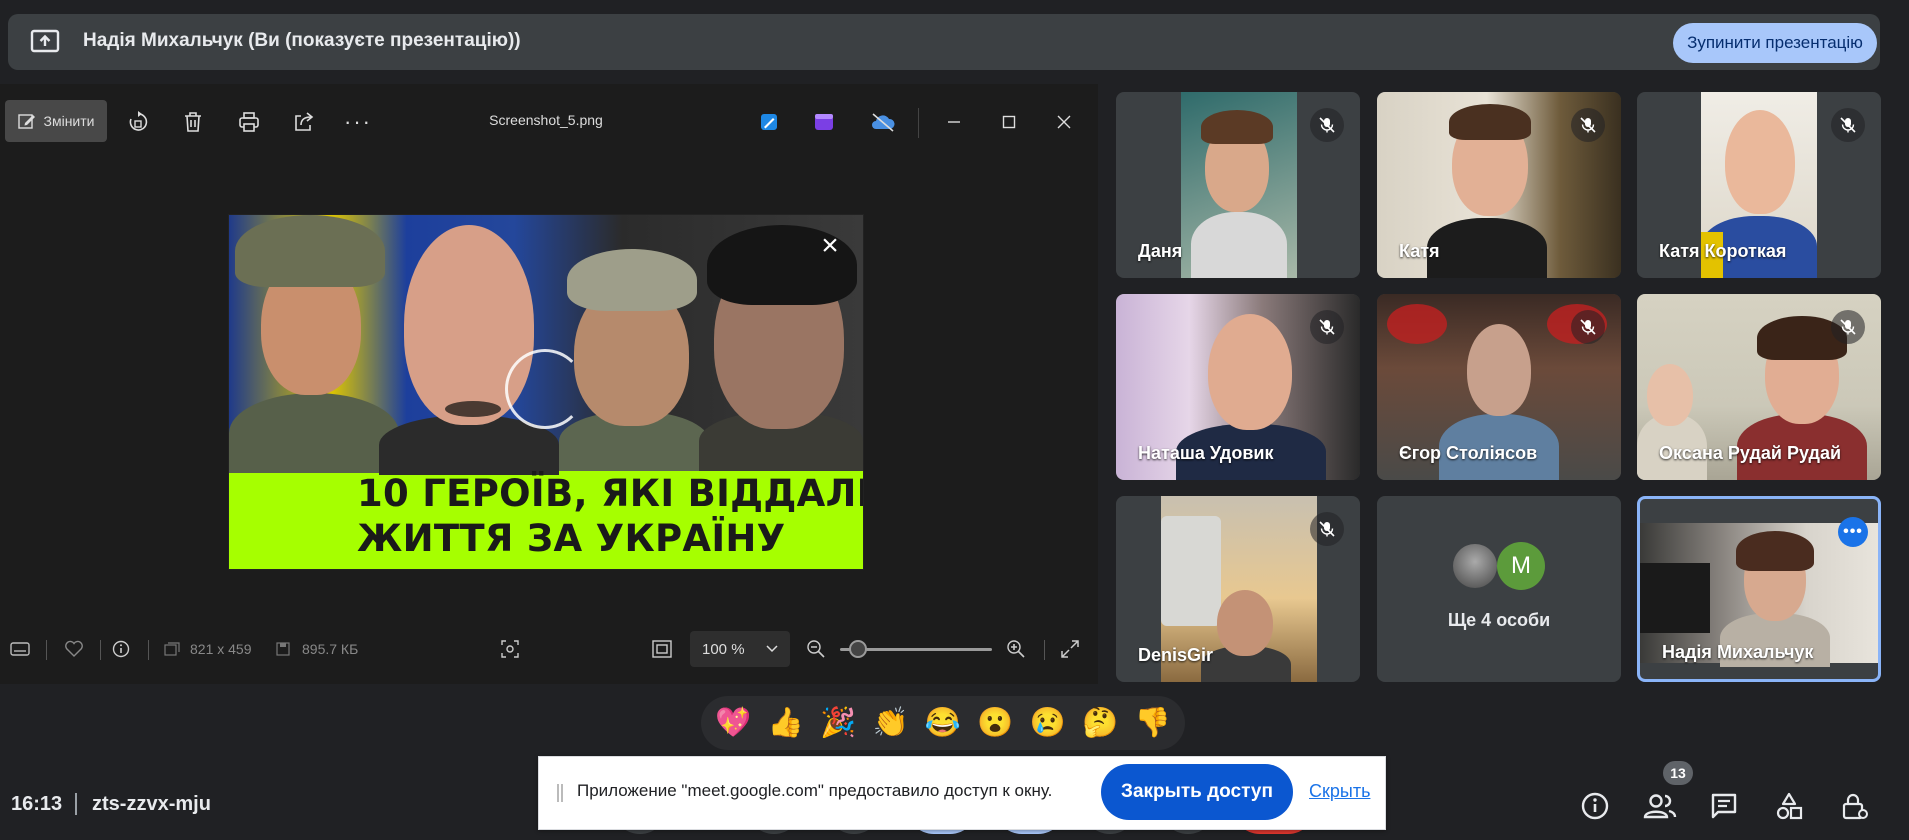  I want to click on chevron-down-icon, so click(772, 649).